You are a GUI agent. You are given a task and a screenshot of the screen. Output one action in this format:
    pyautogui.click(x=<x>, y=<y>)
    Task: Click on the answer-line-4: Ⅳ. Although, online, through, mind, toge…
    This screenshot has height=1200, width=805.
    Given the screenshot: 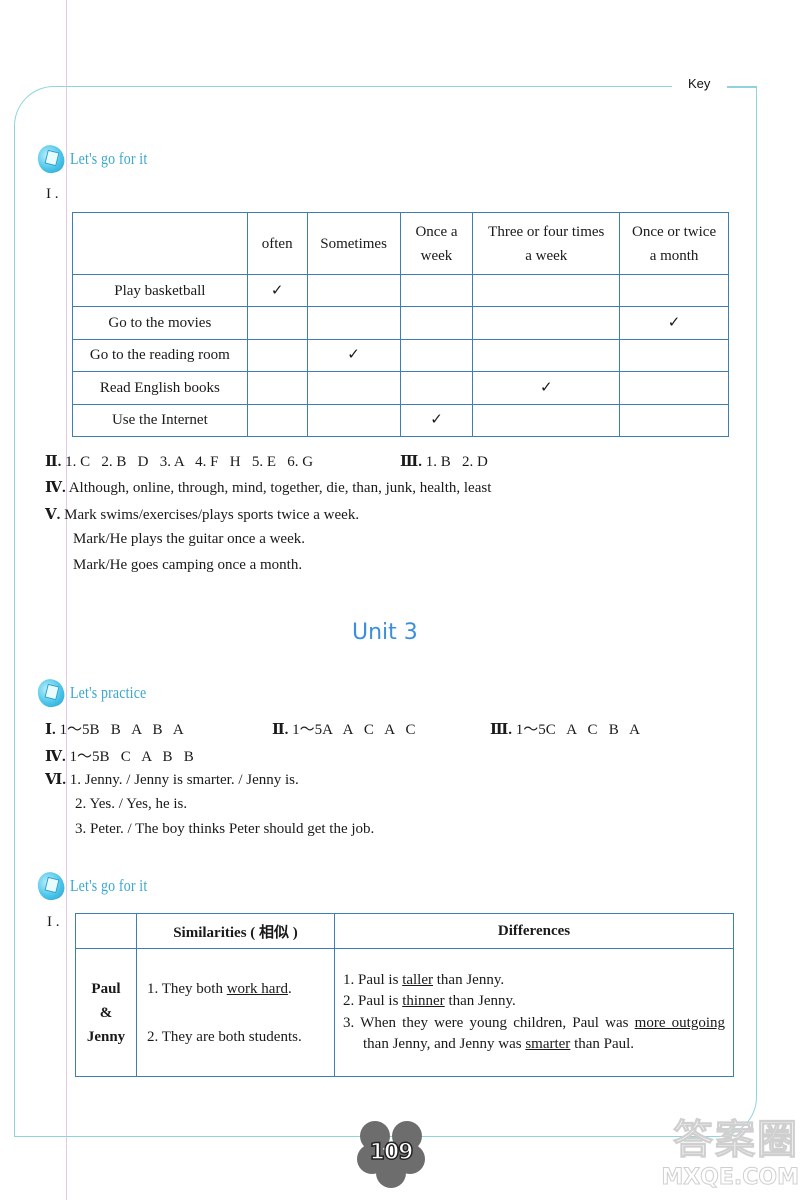 What is the action you would take?
    pyautogui.click(x=268, y=488)
    